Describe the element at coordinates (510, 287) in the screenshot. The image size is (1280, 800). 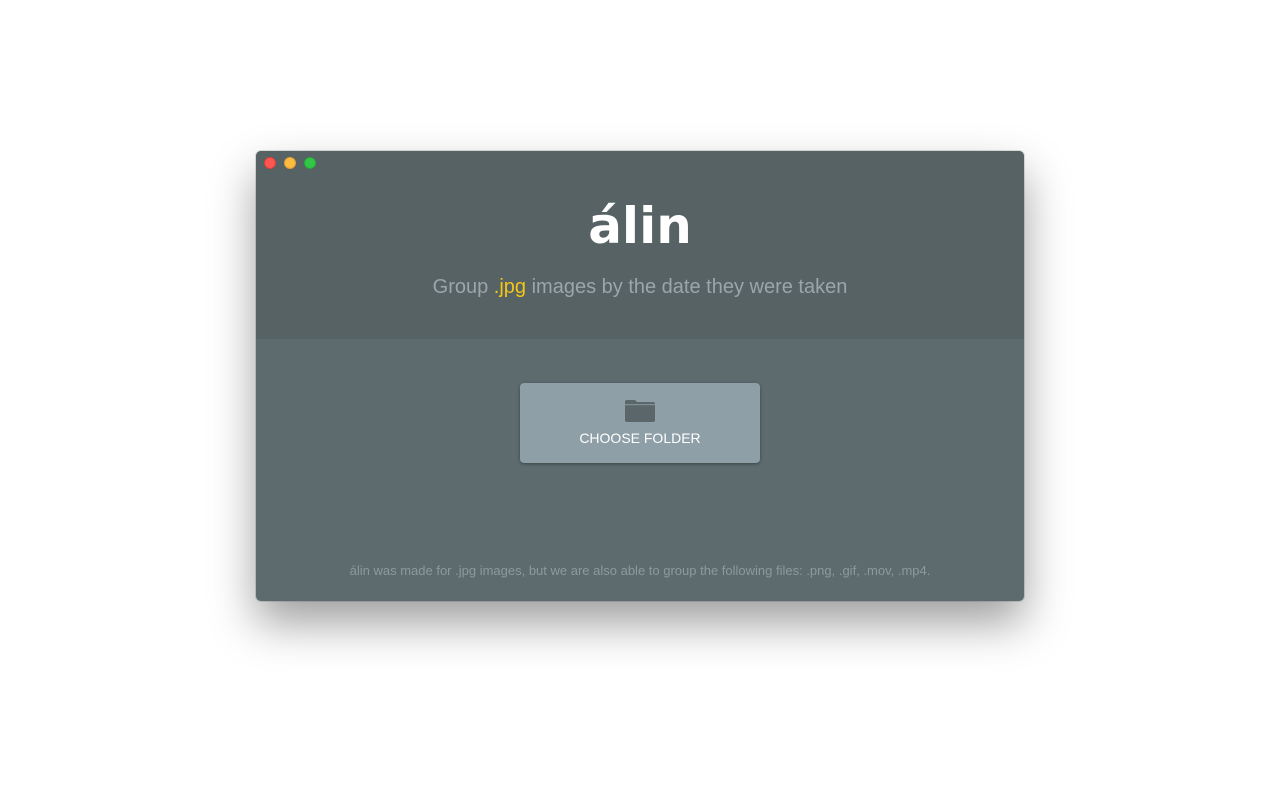
I see `tagline-extension: .jpg` at that location.